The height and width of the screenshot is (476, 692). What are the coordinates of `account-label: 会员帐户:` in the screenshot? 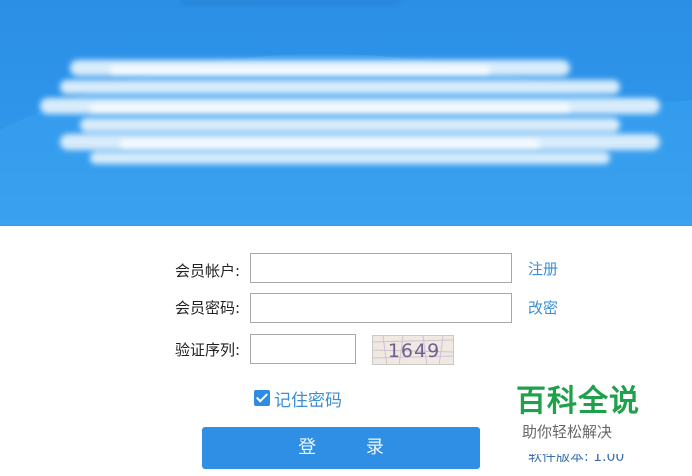 It's located at (207, 271).